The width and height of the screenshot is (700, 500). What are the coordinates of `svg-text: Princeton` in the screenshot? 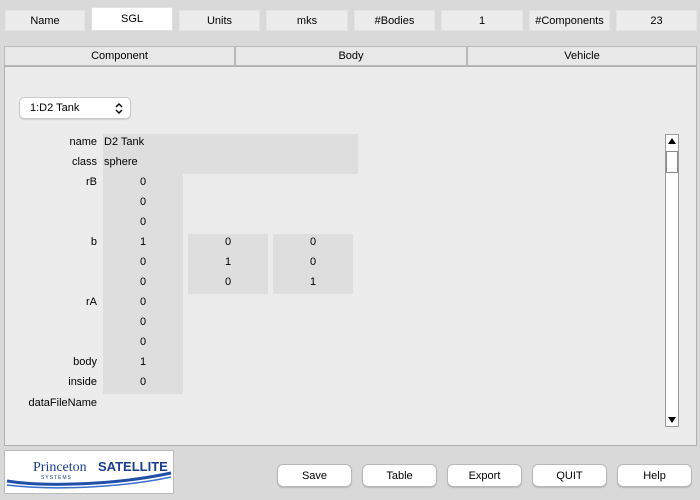 It's located at (60, 467).